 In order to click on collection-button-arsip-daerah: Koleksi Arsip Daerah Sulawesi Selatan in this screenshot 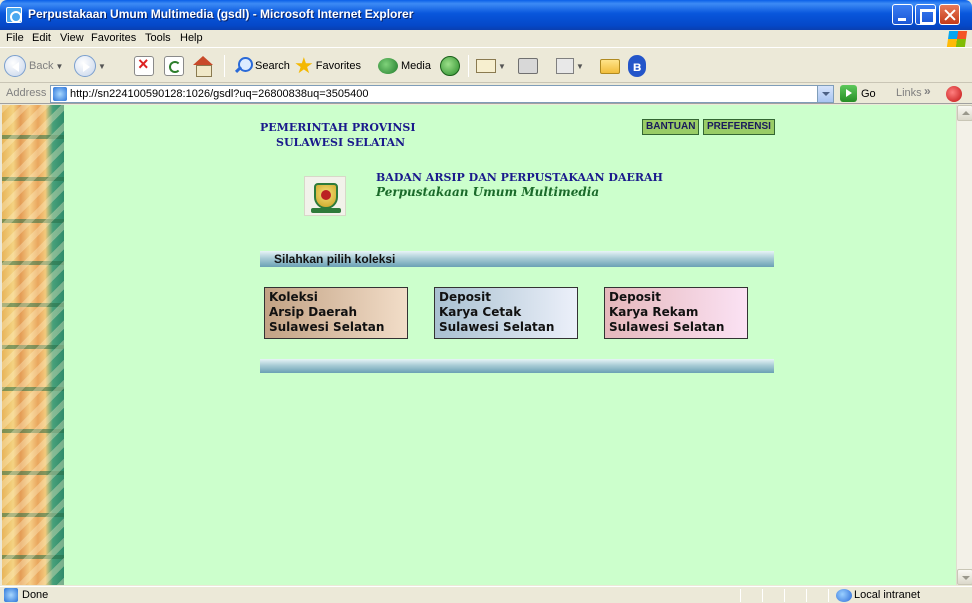, I will do `click(336, 313)`.